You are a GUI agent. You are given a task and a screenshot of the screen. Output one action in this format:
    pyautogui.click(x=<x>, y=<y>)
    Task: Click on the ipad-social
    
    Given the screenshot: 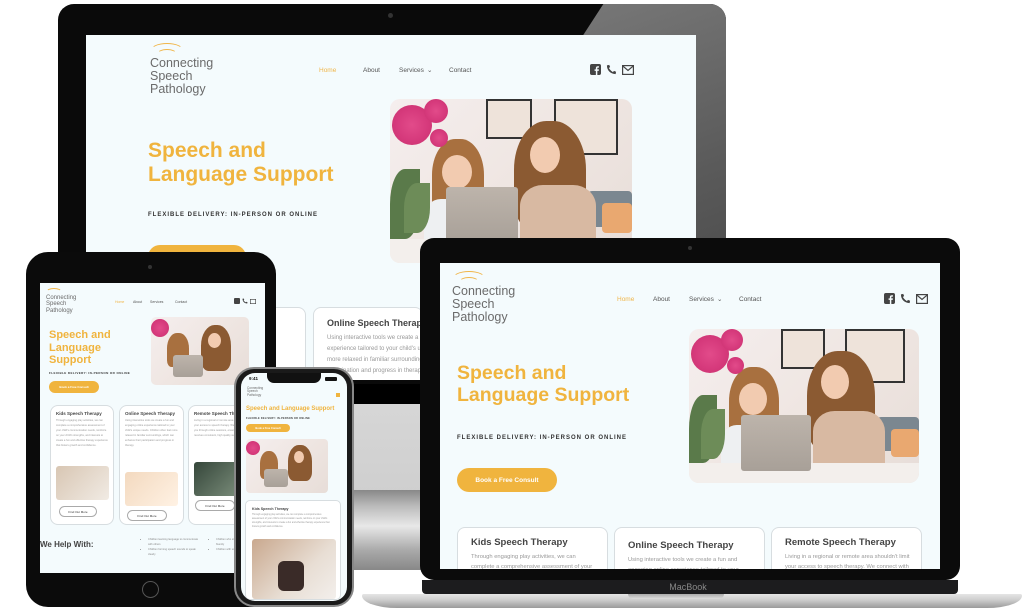 What is the action you would take?
    pyautogui.click(x=245, y=301)
    